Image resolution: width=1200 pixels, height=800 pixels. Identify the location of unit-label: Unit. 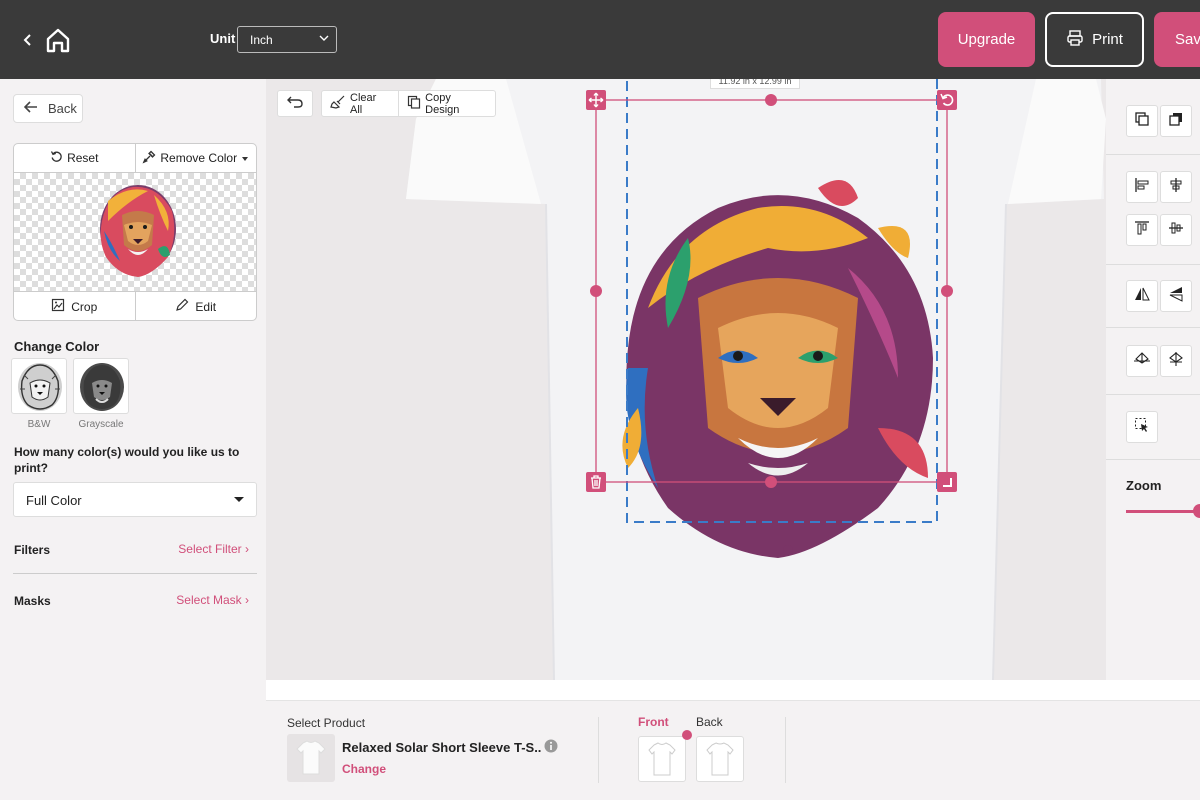
(223, 38).